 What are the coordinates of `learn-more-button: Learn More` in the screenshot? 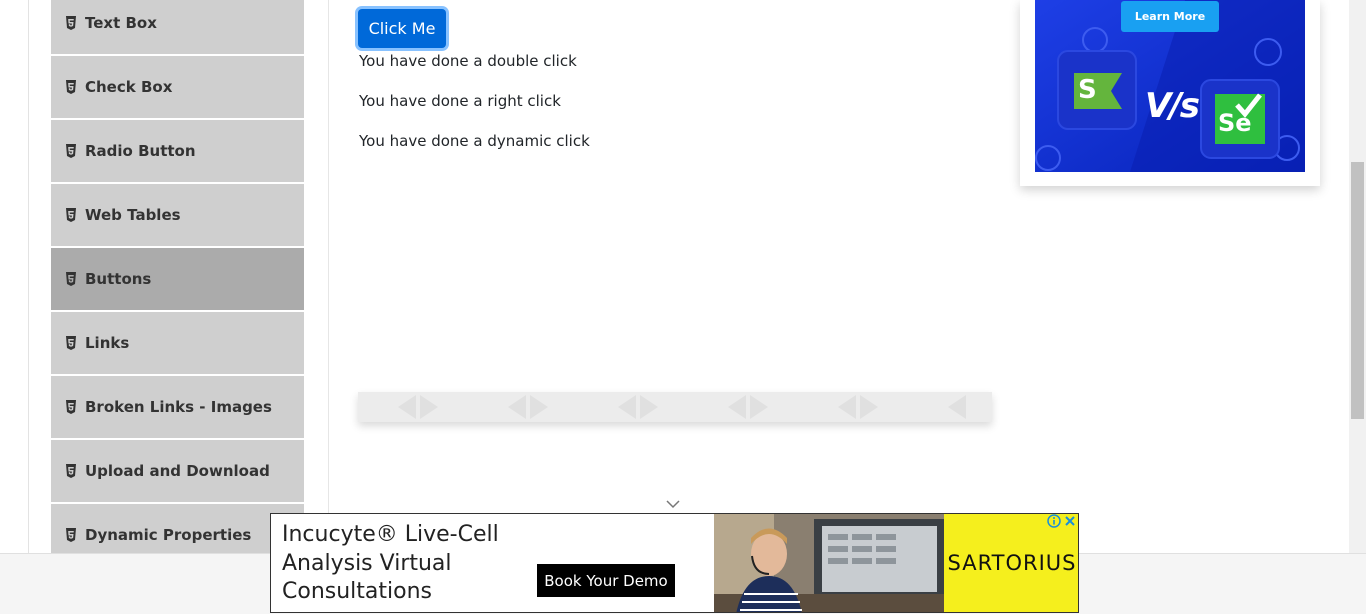 It's located at (1170, 16).